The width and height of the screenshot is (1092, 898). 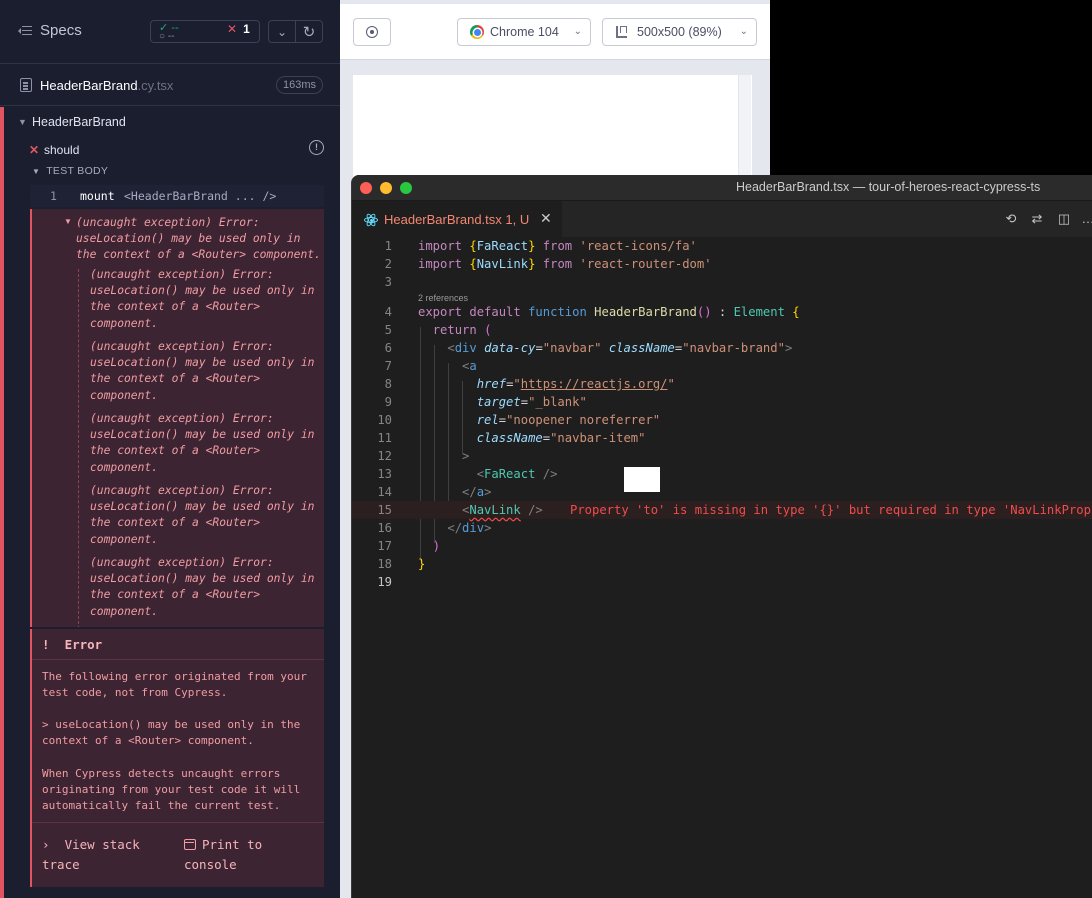 I want to click on view-stack-trace-button: › View stack trace, so click(x=112, y=855).